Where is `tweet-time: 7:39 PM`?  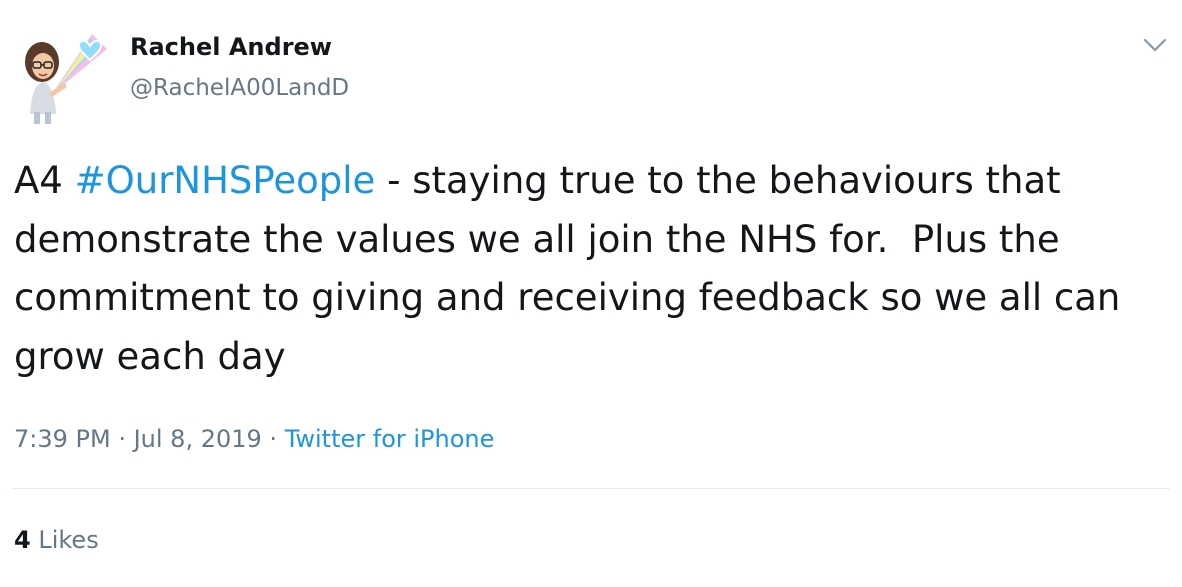 tweet-time: 7:39 PM is located at coordinates (62, 439).